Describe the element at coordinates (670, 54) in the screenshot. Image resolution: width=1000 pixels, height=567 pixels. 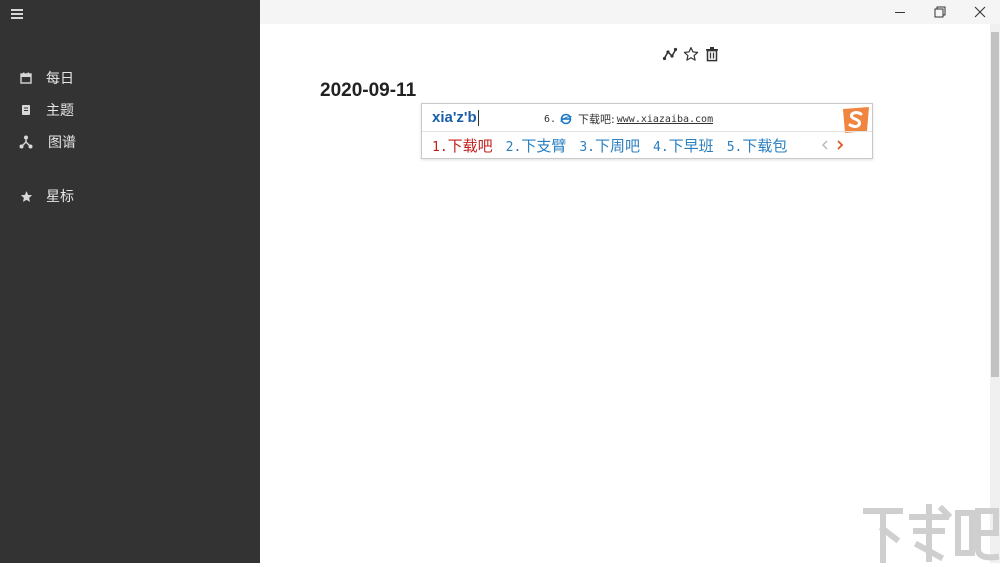
I see `link-graph-icon` at that location.